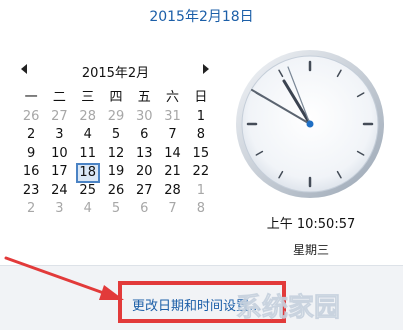  Describe the element at coordinates (64, 278) in the screenshot. I see `annotation-arrow-icon` at that location.